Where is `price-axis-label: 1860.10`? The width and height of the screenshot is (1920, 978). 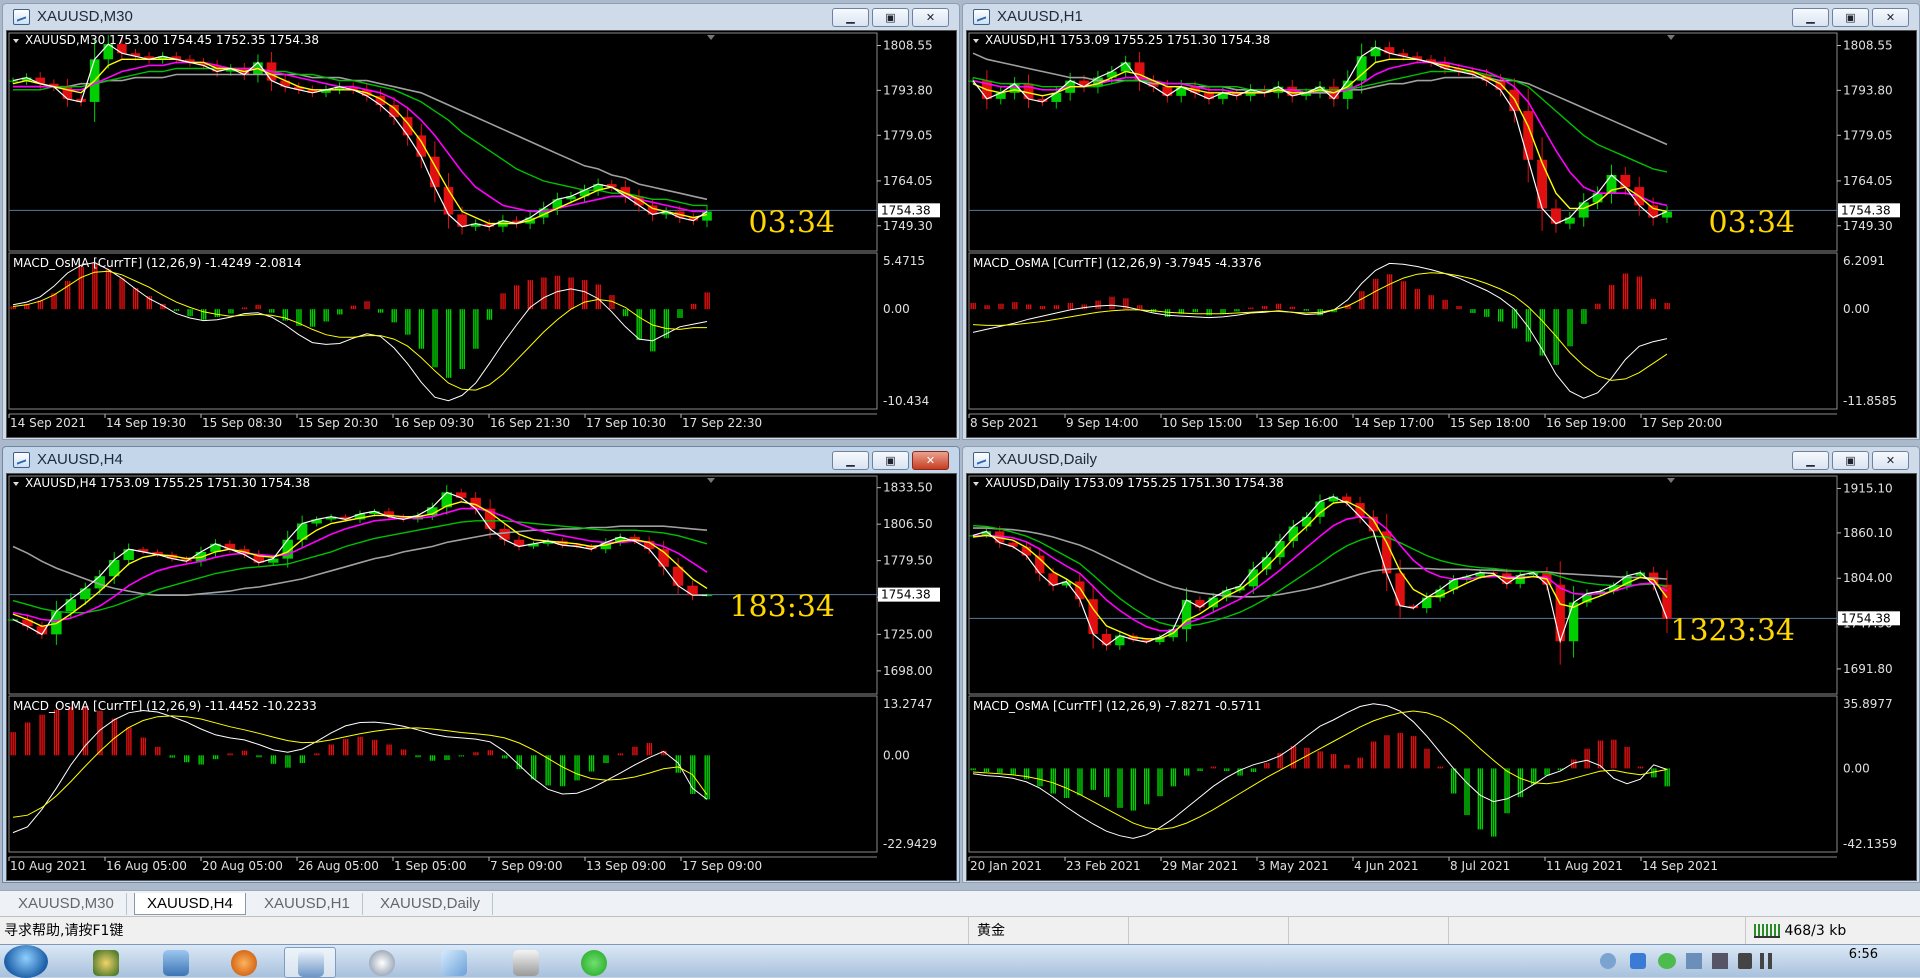
price-axis-label: 1860.10 is located at coordinates (1868, 533).